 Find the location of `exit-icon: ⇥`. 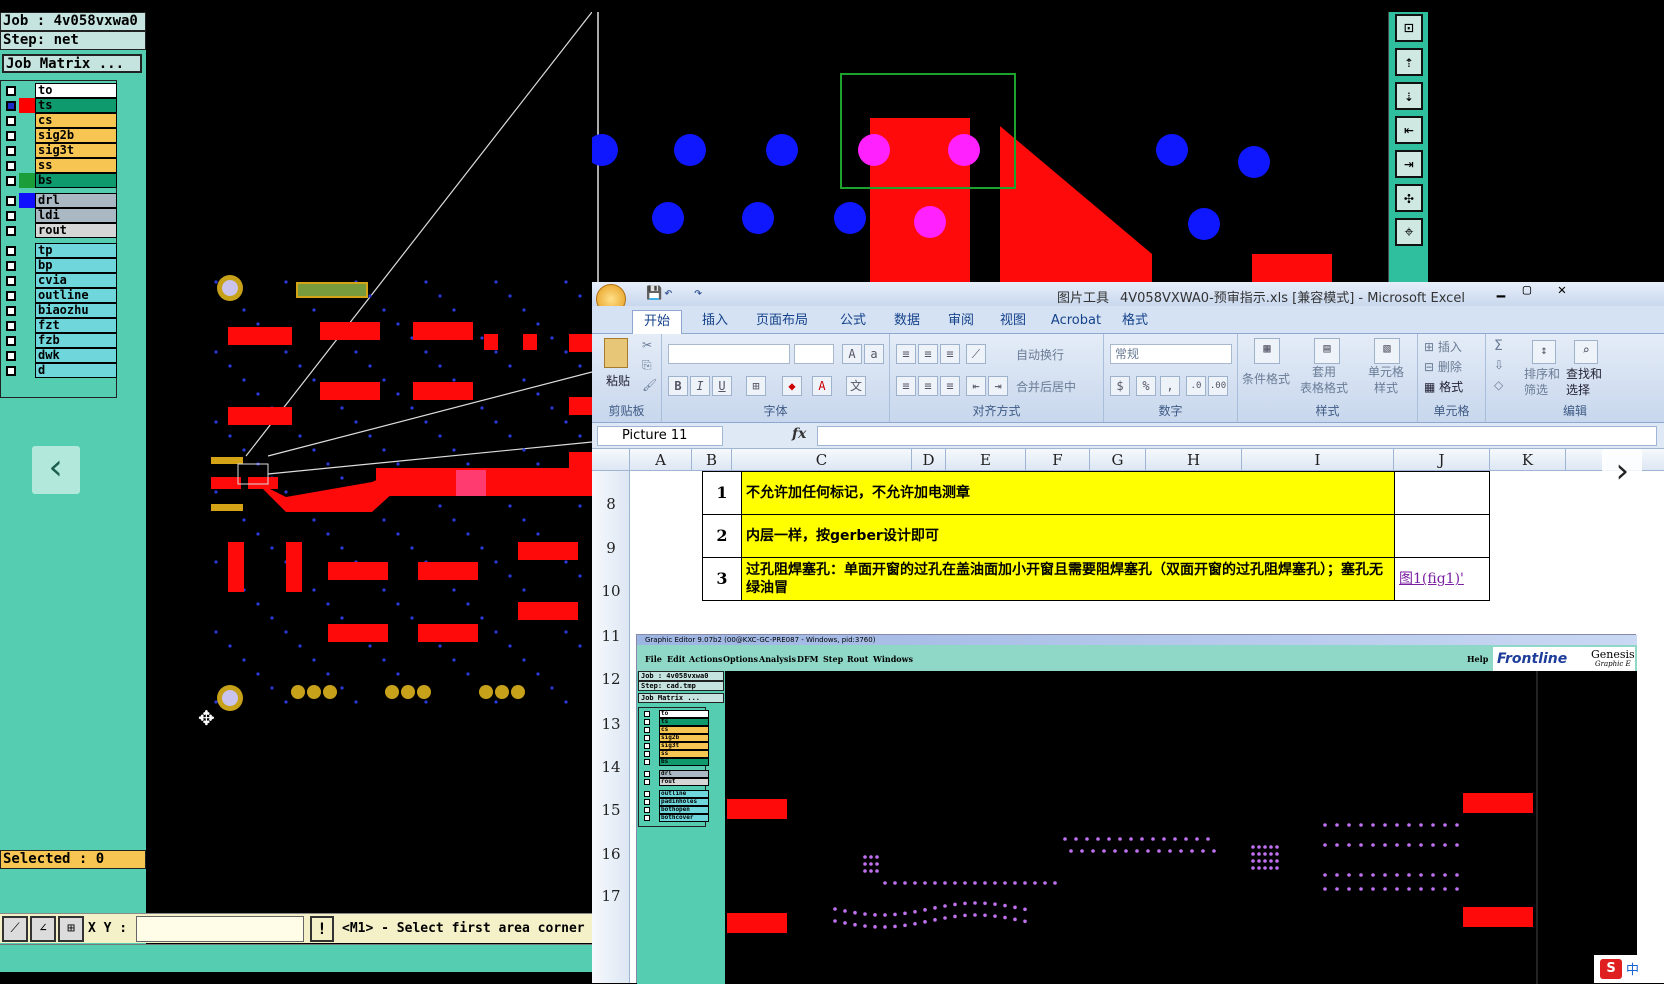

exit-icon: ⇥ is located at coordinates (1409, 164).